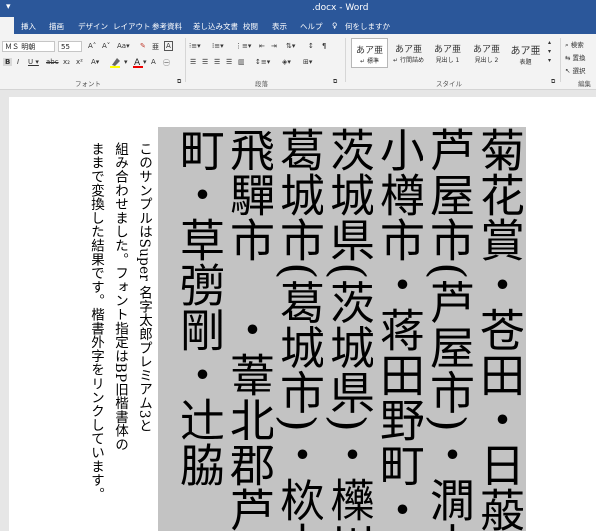 This screenshot has height=531, width=596. Describe the element at coordinates (198, 329) in the screenshot. I see `text-column: 町・草彅剛・辻脇` at that location.